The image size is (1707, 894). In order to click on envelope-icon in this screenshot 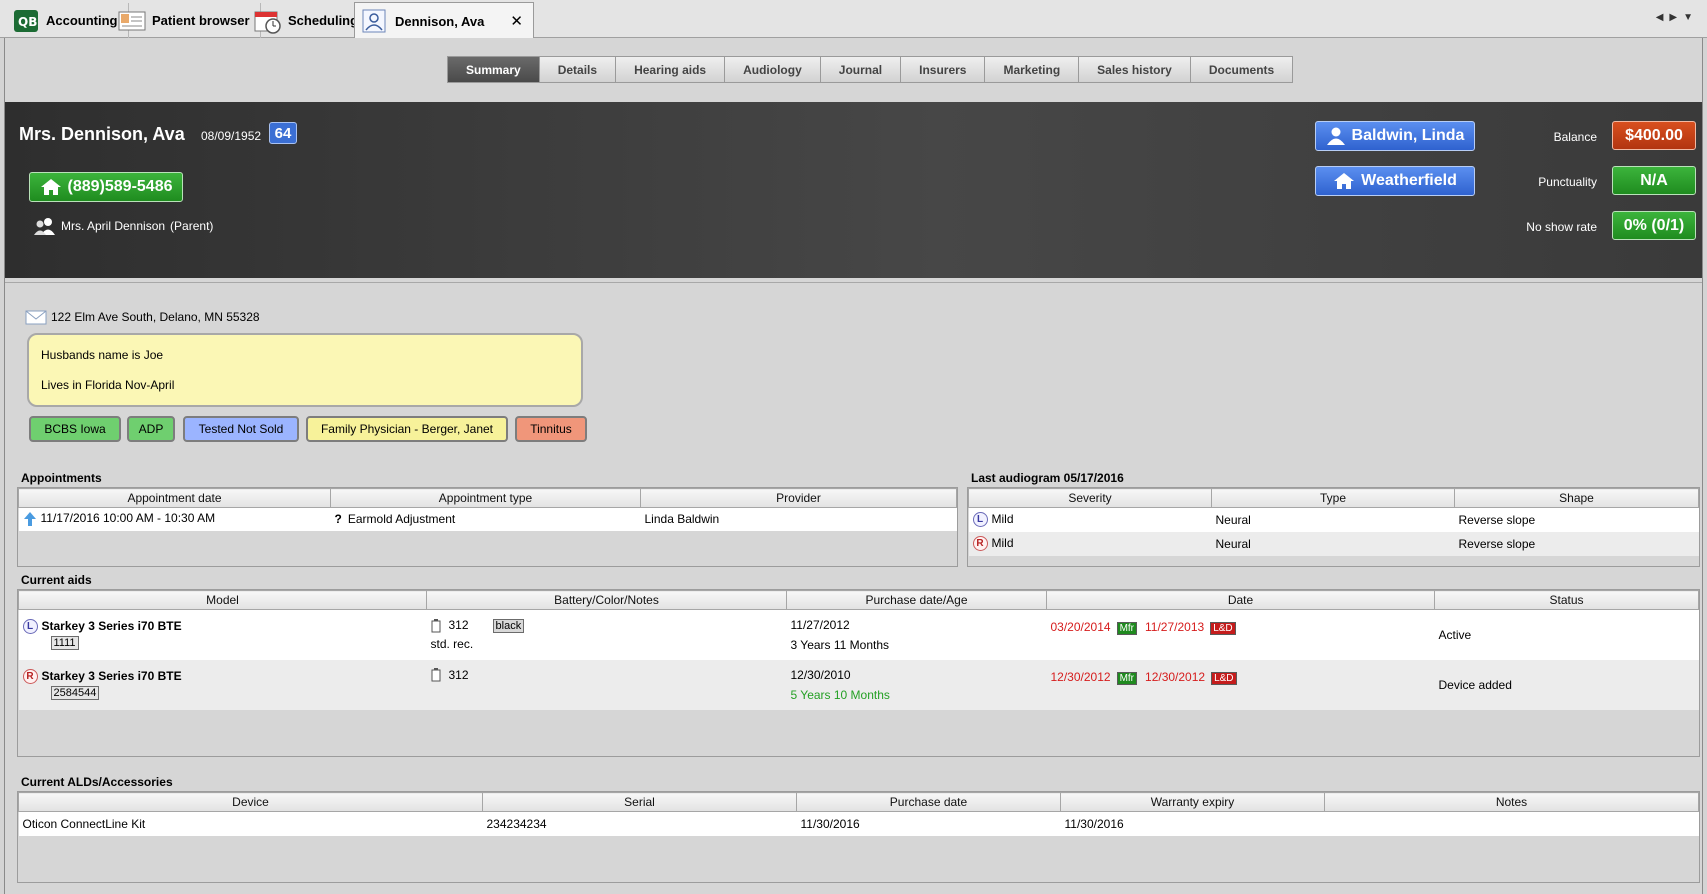, I will do `click(36, 317)`.